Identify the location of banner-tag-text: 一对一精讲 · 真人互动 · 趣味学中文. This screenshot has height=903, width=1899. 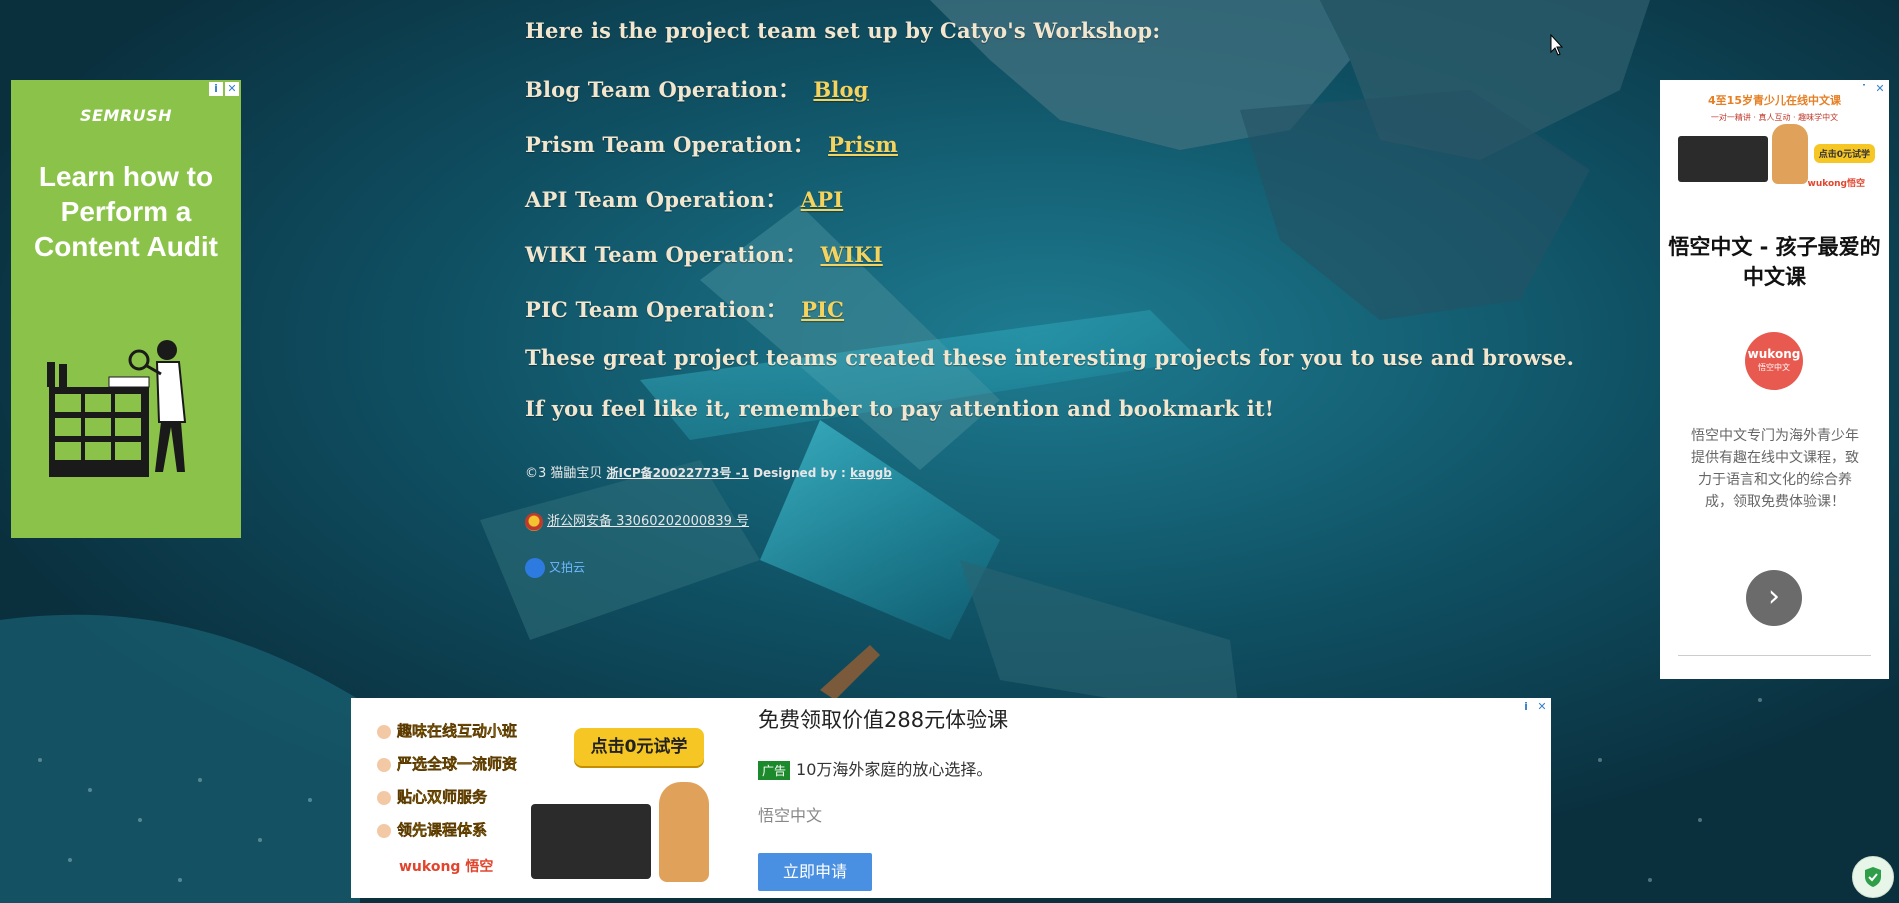
(1774, 117).